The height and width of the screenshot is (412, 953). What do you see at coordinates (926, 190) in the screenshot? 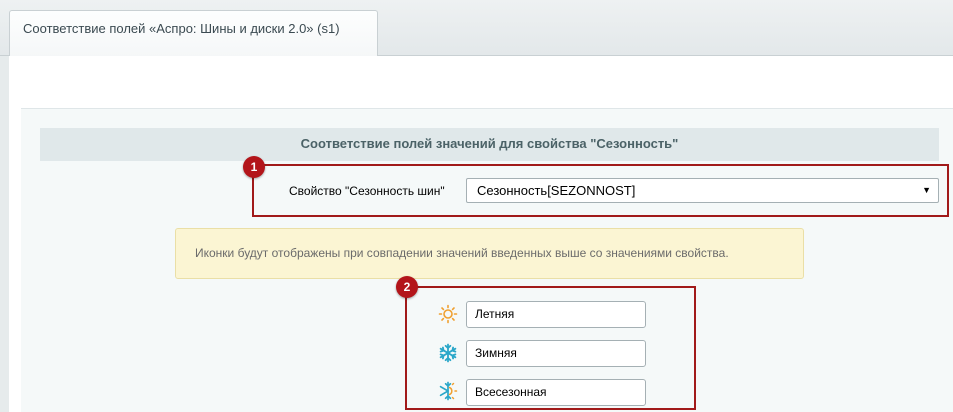
I see `dropdown-arrow-icon: ▼` at bounding box center [926, 190].